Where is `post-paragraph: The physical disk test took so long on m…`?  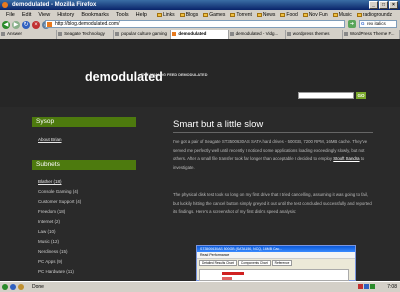 post-paragraph: The physical disk test took so long on m… is located at coordinates (272, 203).